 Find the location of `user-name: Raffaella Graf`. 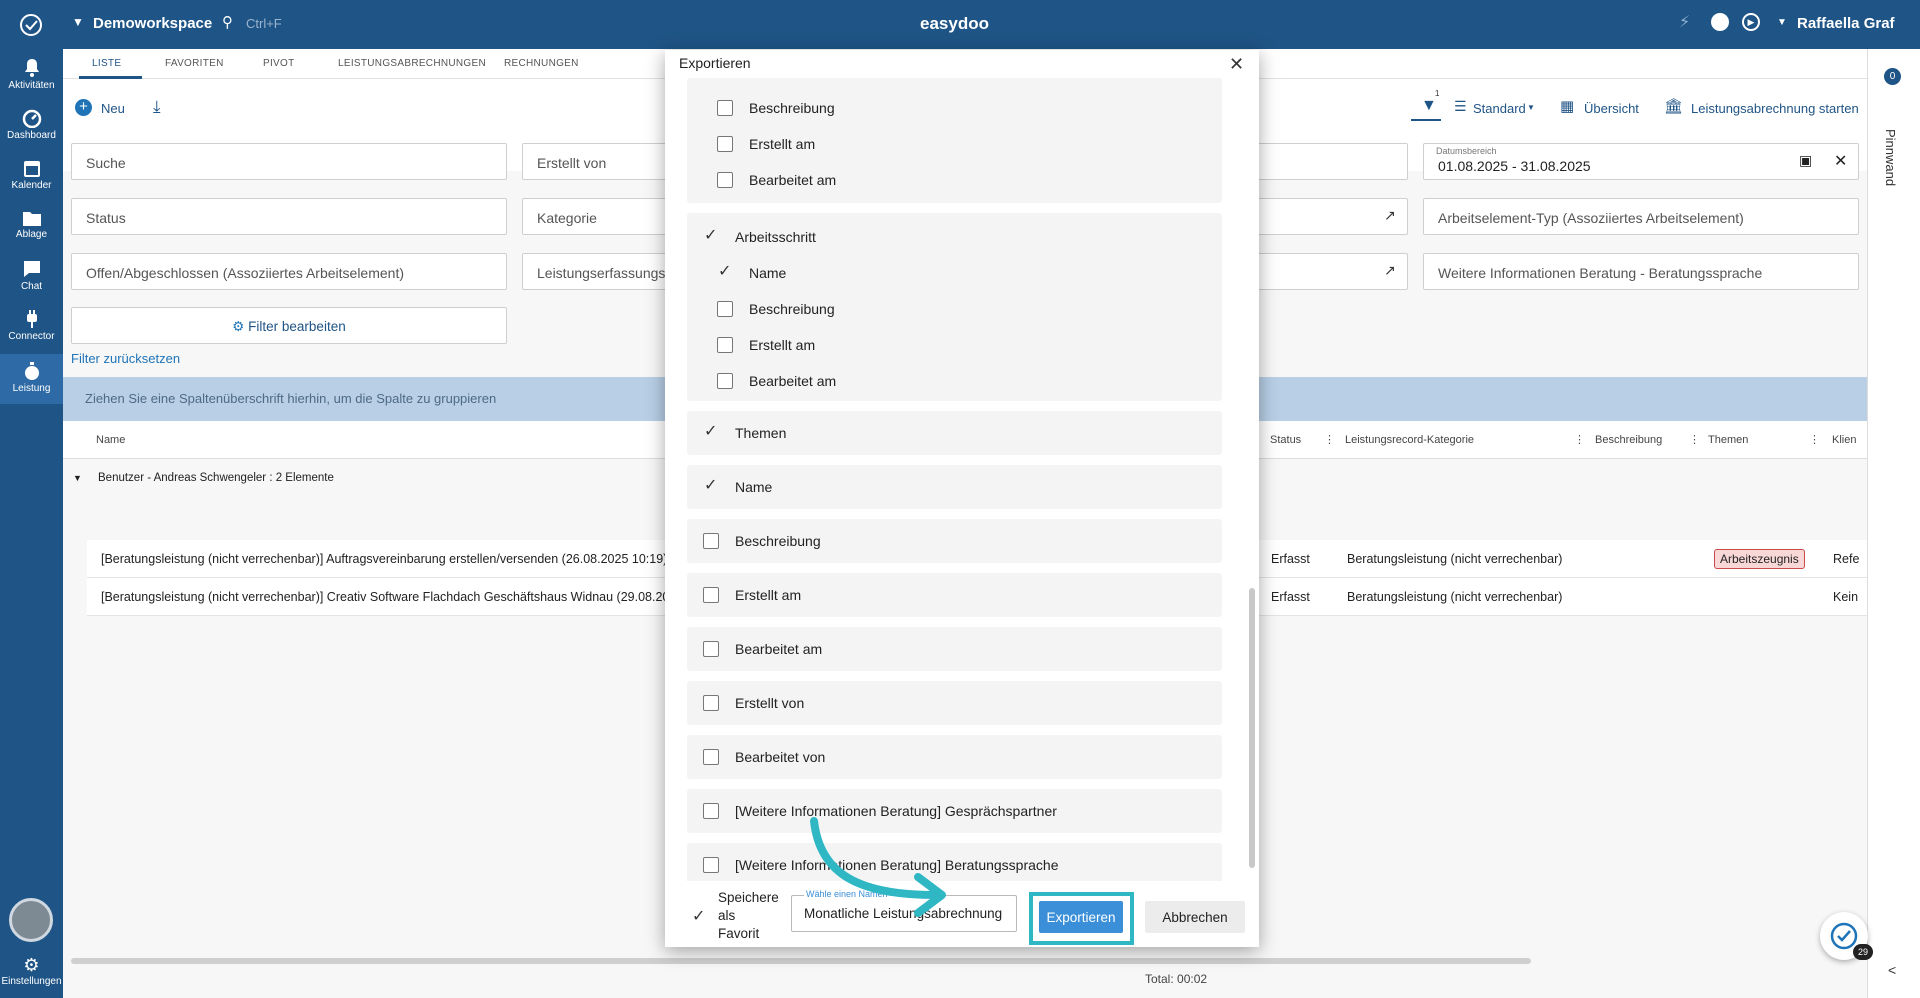

user-name: Raffaella Graf is located at coordinates (1846, 23).